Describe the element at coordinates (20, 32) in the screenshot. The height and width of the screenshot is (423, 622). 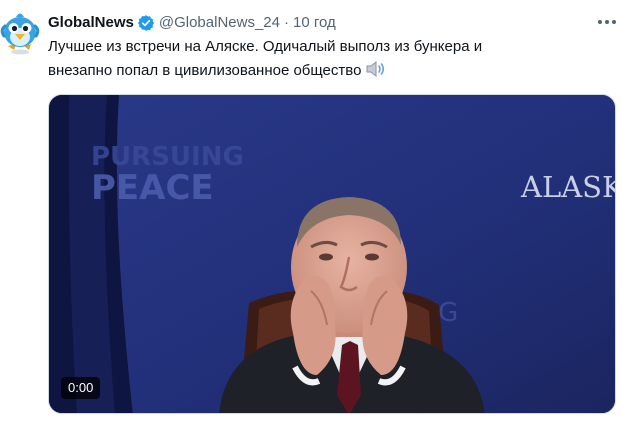
I see `bird-avatar-icon` at that location.